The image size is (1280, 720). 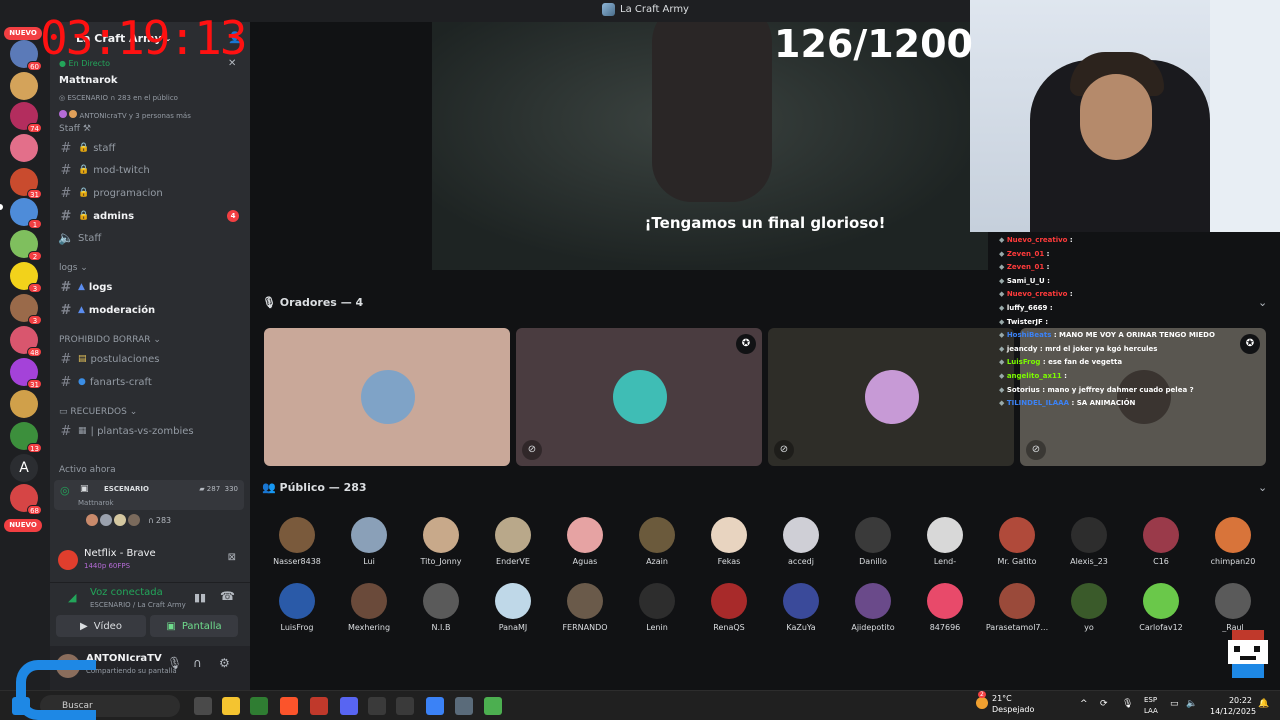 What do you see at coordinates (369, 541) in the screenshot?
I see `audience-member: Lui` at bounding box center [369, 541].